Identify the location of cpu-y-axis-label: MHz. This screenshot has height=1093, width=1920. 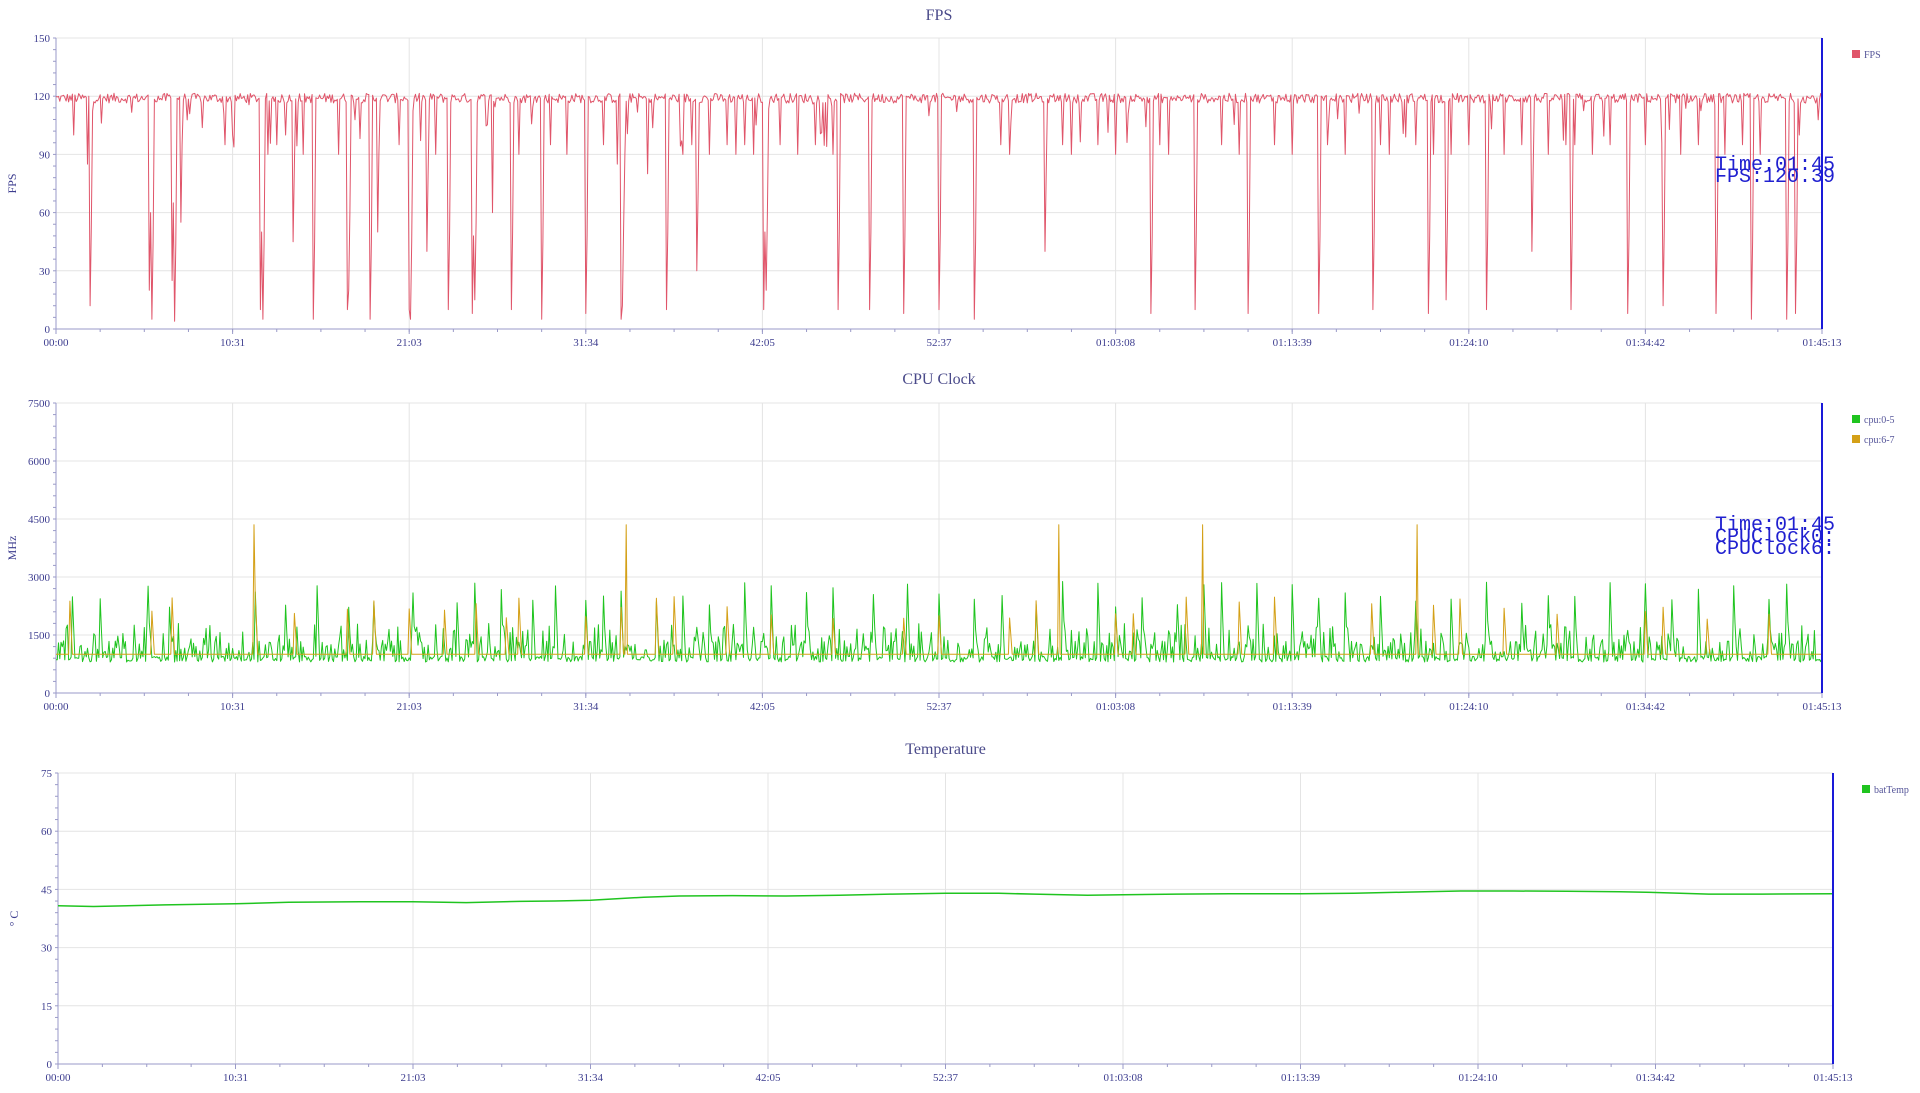
(12, 548).